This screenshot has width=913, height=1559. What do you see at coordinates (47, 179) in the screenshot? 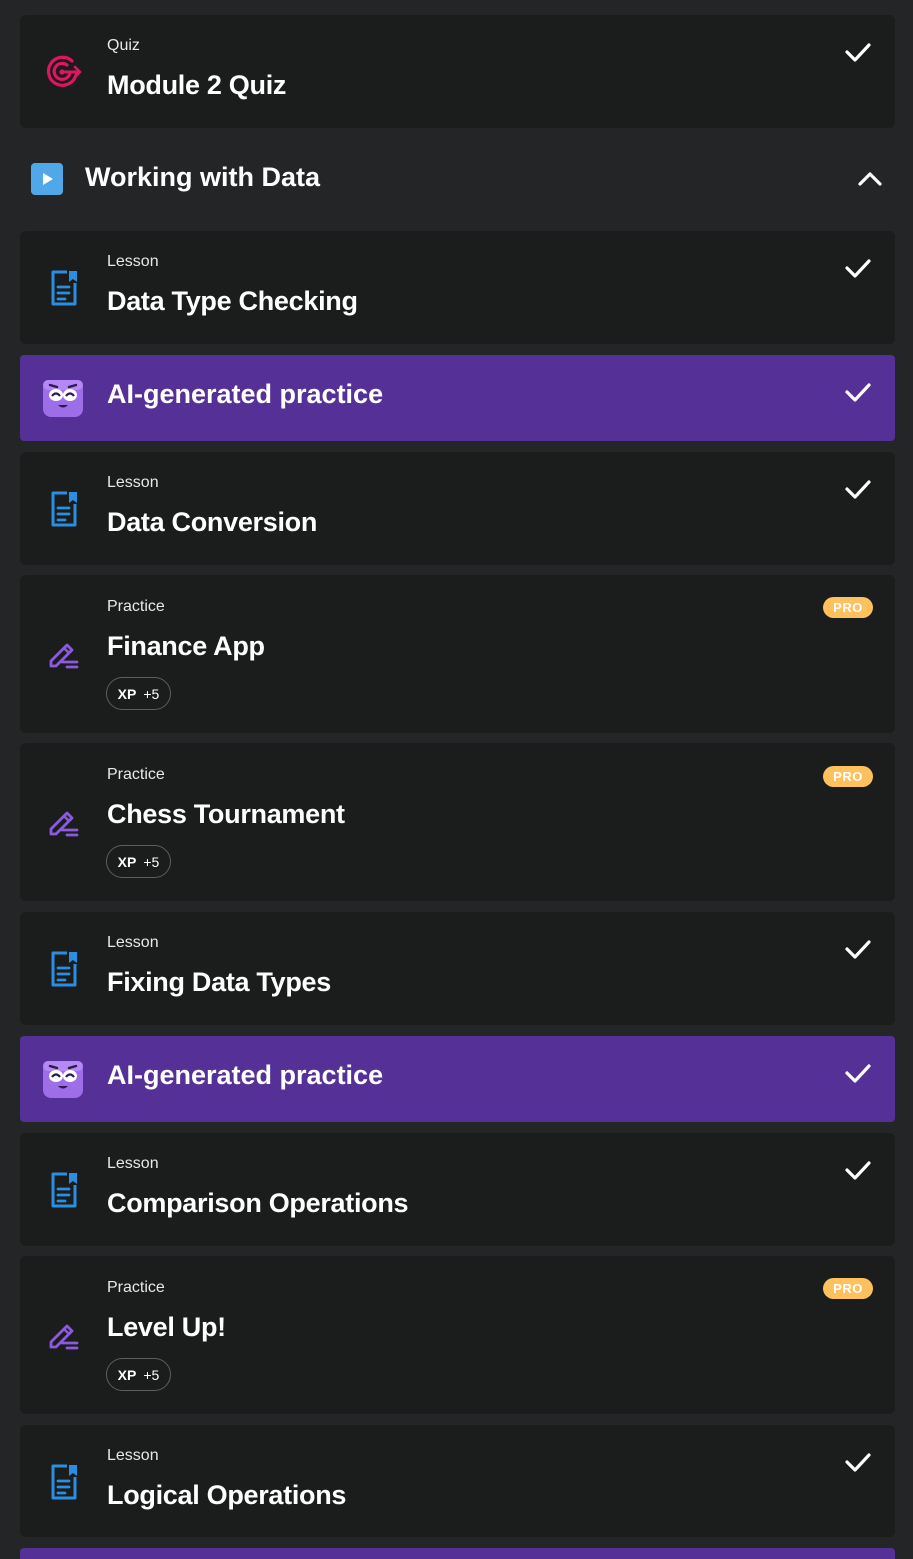
I see `play-icon` at bounding box center [47, 179].